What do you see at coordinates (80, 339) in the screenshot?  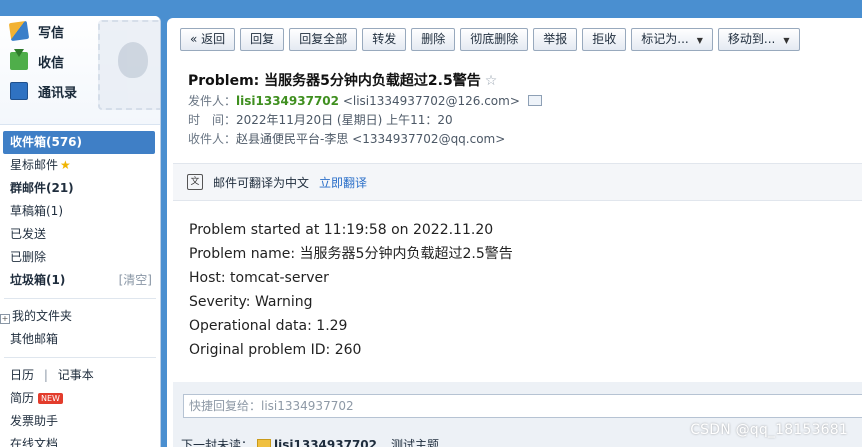 I see `other-mailbox: 其他邮箱` at bounding box center [80, 339].